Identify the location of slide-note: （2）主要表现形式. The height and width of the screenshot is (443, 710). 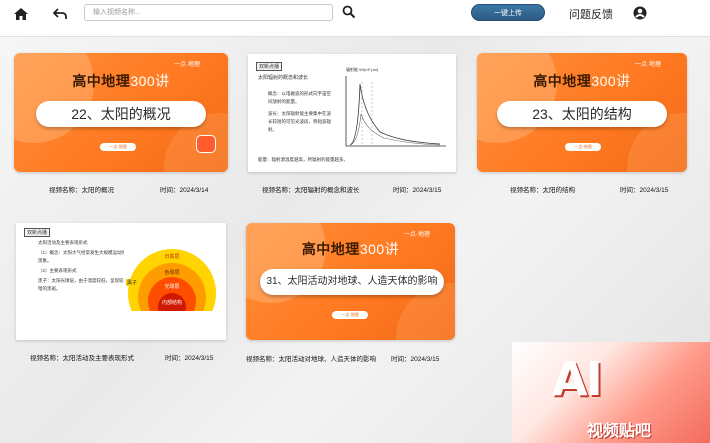
(57, 270).